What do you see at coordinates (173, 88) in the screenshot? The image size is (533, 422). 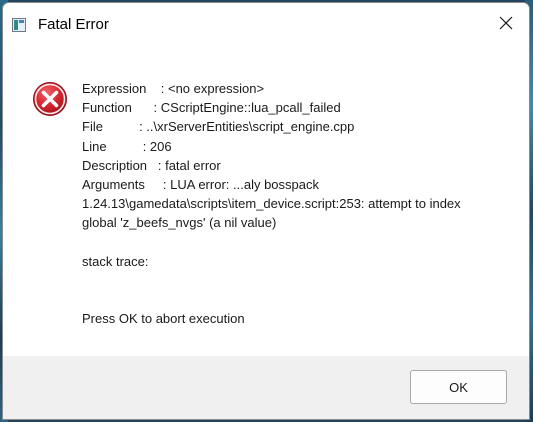 I see `message-line-expression: Expression : <no expression>` at bounding box center [173, 88].